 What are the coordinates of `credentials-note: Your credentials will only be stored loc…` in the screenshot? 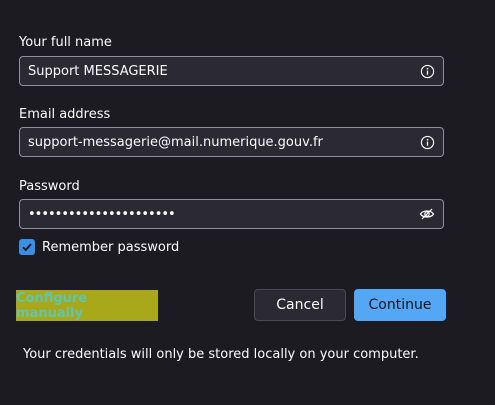 It's located at (221, 354).